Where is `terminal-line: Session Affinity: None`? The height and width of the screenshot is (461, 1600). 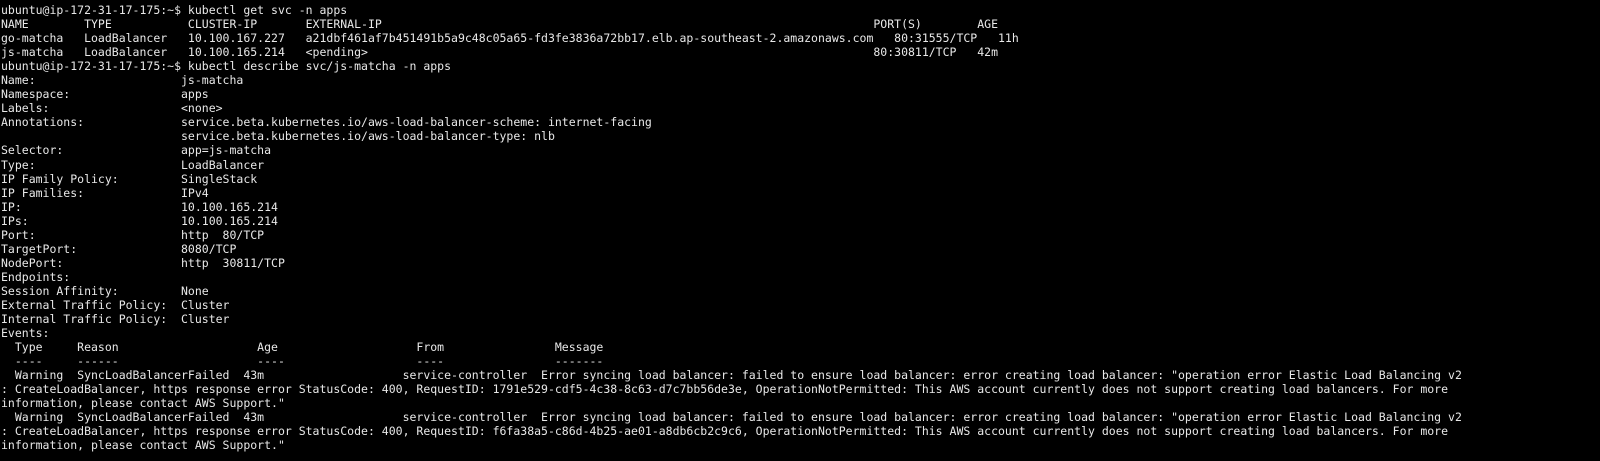
terminal-line: Session Affinity: None is located at coordinates (105, 290).